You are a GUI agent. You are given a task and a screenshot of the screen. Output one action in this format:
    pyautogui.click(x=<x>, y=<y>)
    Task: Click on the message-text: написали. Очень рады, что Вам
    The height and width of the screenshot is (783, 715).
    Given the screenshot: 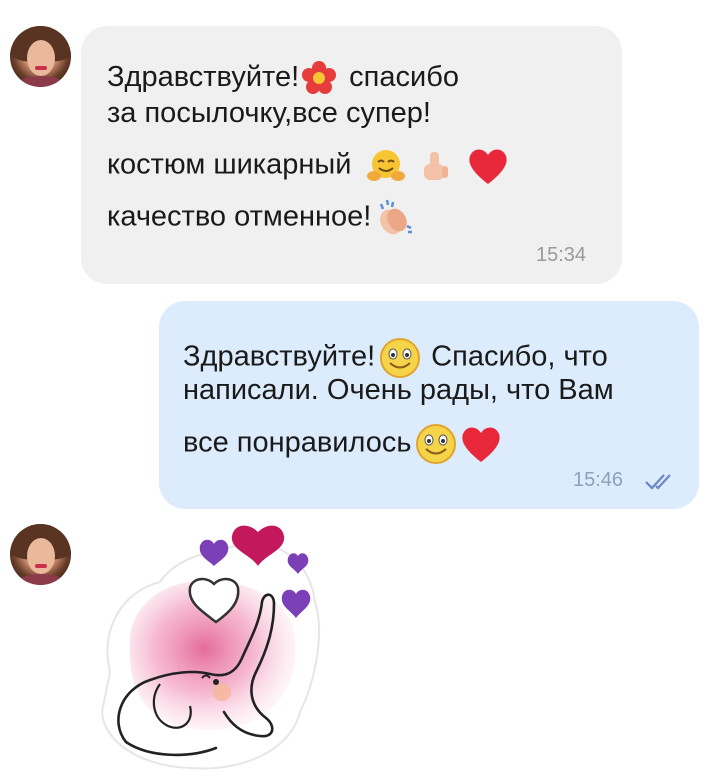 What is the action you would take?
    pyautogui.click(x=398, y=390)
    